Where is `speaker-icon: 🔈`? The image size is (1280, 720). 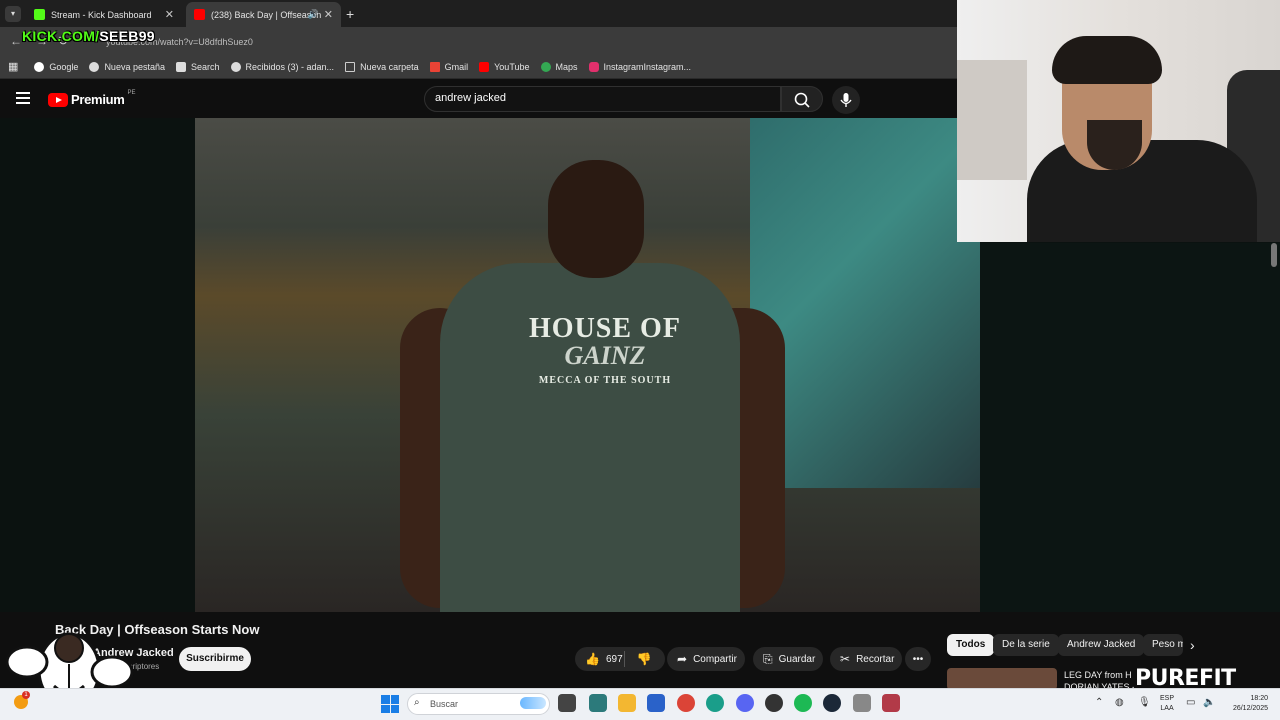
speaker-icon: 🔈 is located at coordinates (1209, 702).